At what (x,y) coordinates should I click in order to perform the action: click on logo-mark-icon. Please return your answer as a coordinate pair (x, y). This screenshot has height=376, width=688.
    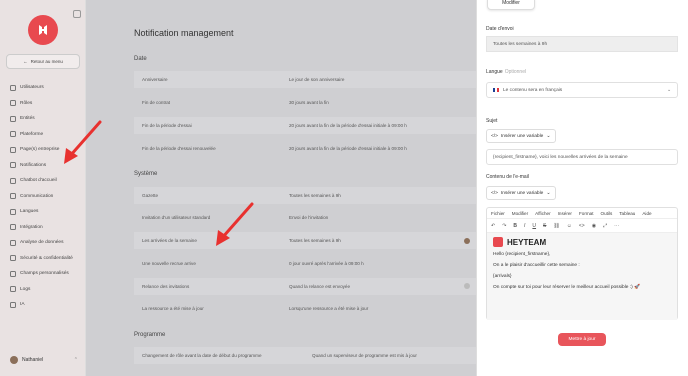
    Looking at the image, I should click on (43, 30).